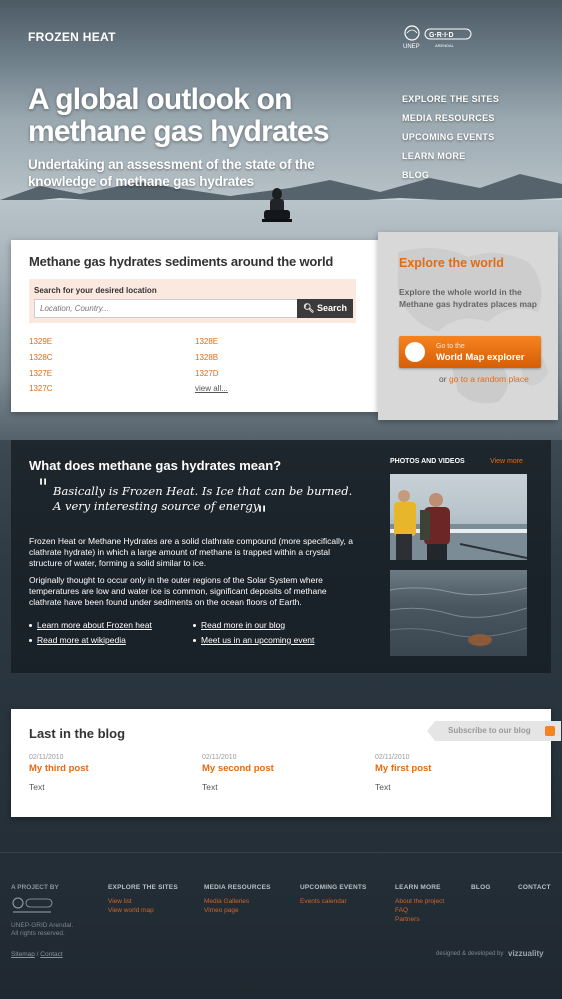 The height and width of the screenshot is (999, 562). I want to click on photos-videos-panel: PHOTOS AND VIDEOS View more, so click(470, 557).